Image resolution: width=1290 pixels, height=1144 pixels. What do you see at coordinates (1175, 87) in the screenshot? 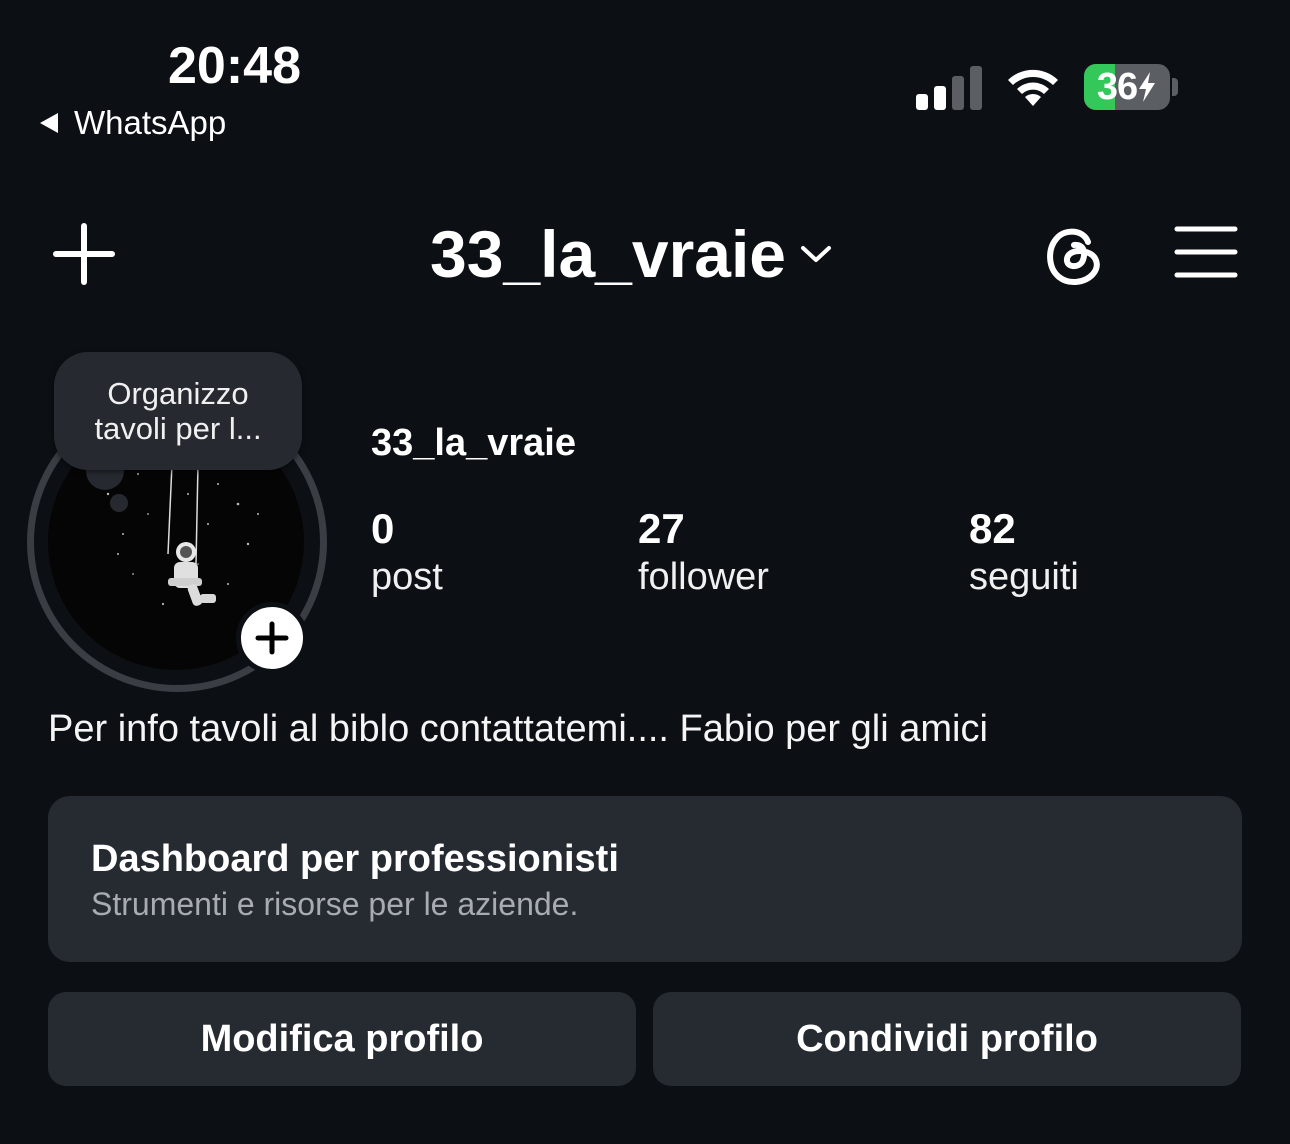
I see `battery-cap` at bounding box center [1175, 87].